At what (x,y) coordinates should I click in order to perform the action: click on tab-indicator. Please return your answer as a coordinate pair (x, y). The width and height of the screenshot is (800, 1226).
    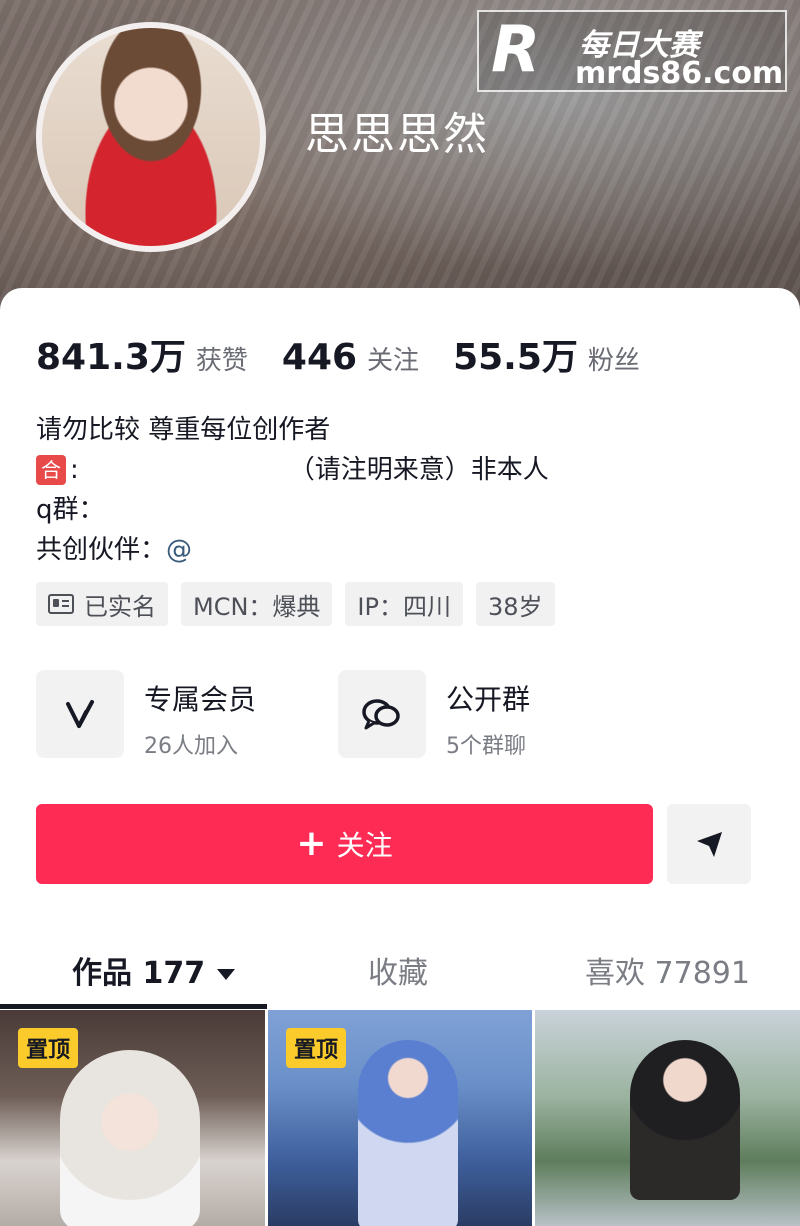
    Looking at the image, I should click on (133, 1006).